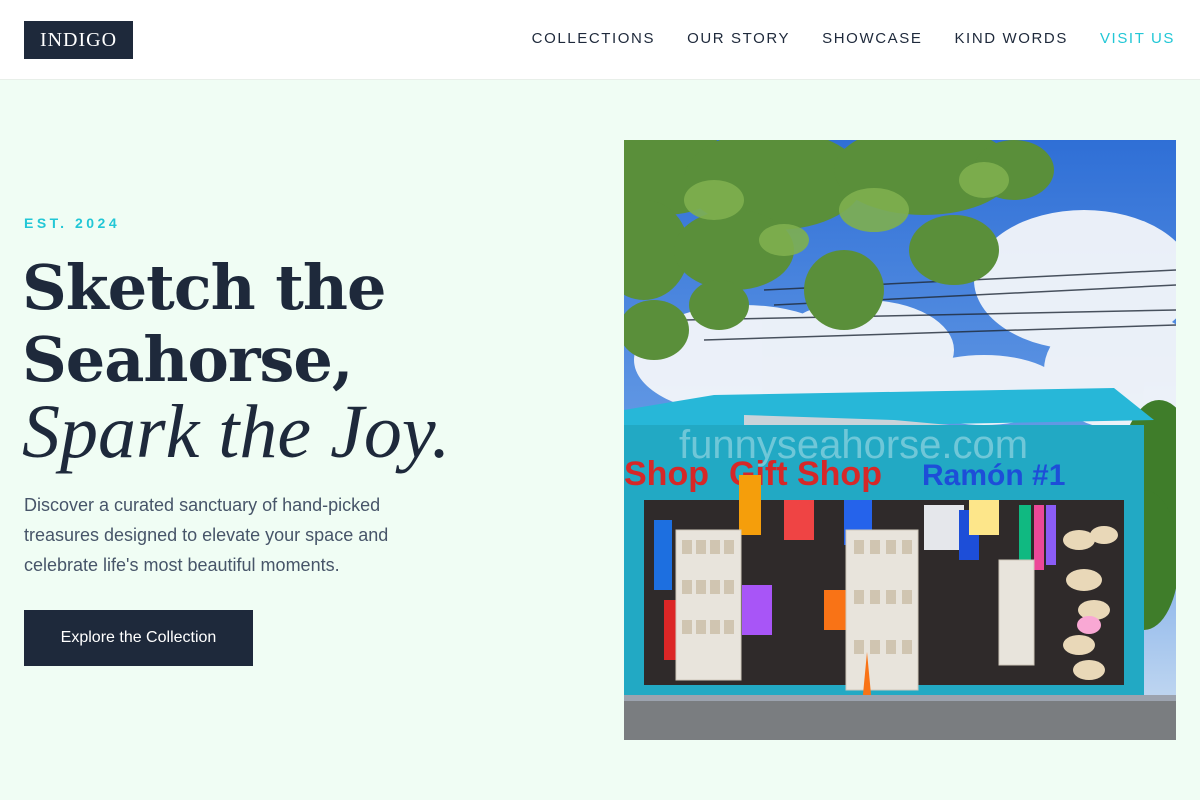 The width and height of the screenshot is (1200, 800). What do you see at coordinates (72, 223) in the screenshot?
I see `established-label: EST. 2024` at bounding box center [72, 223].